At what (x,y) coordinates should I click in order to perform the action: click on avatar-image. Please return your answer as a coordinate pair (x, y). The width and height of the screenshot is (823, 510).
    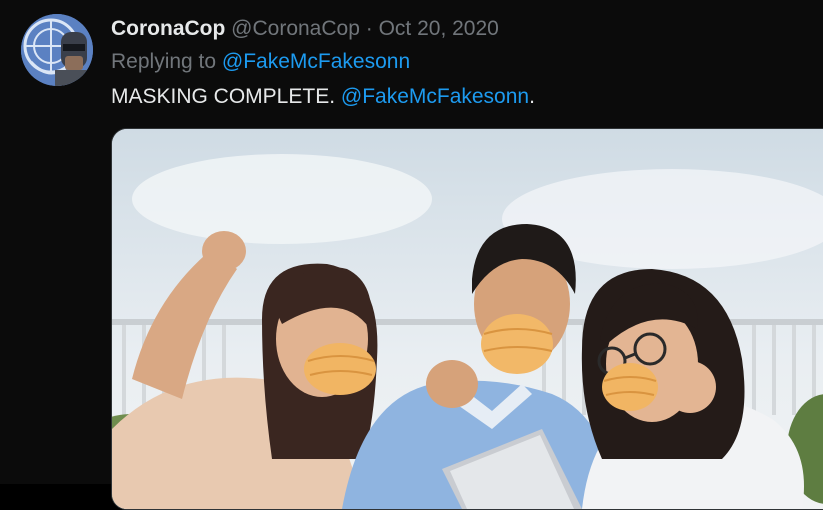
    Looking at the image, I should click on (57, 50).